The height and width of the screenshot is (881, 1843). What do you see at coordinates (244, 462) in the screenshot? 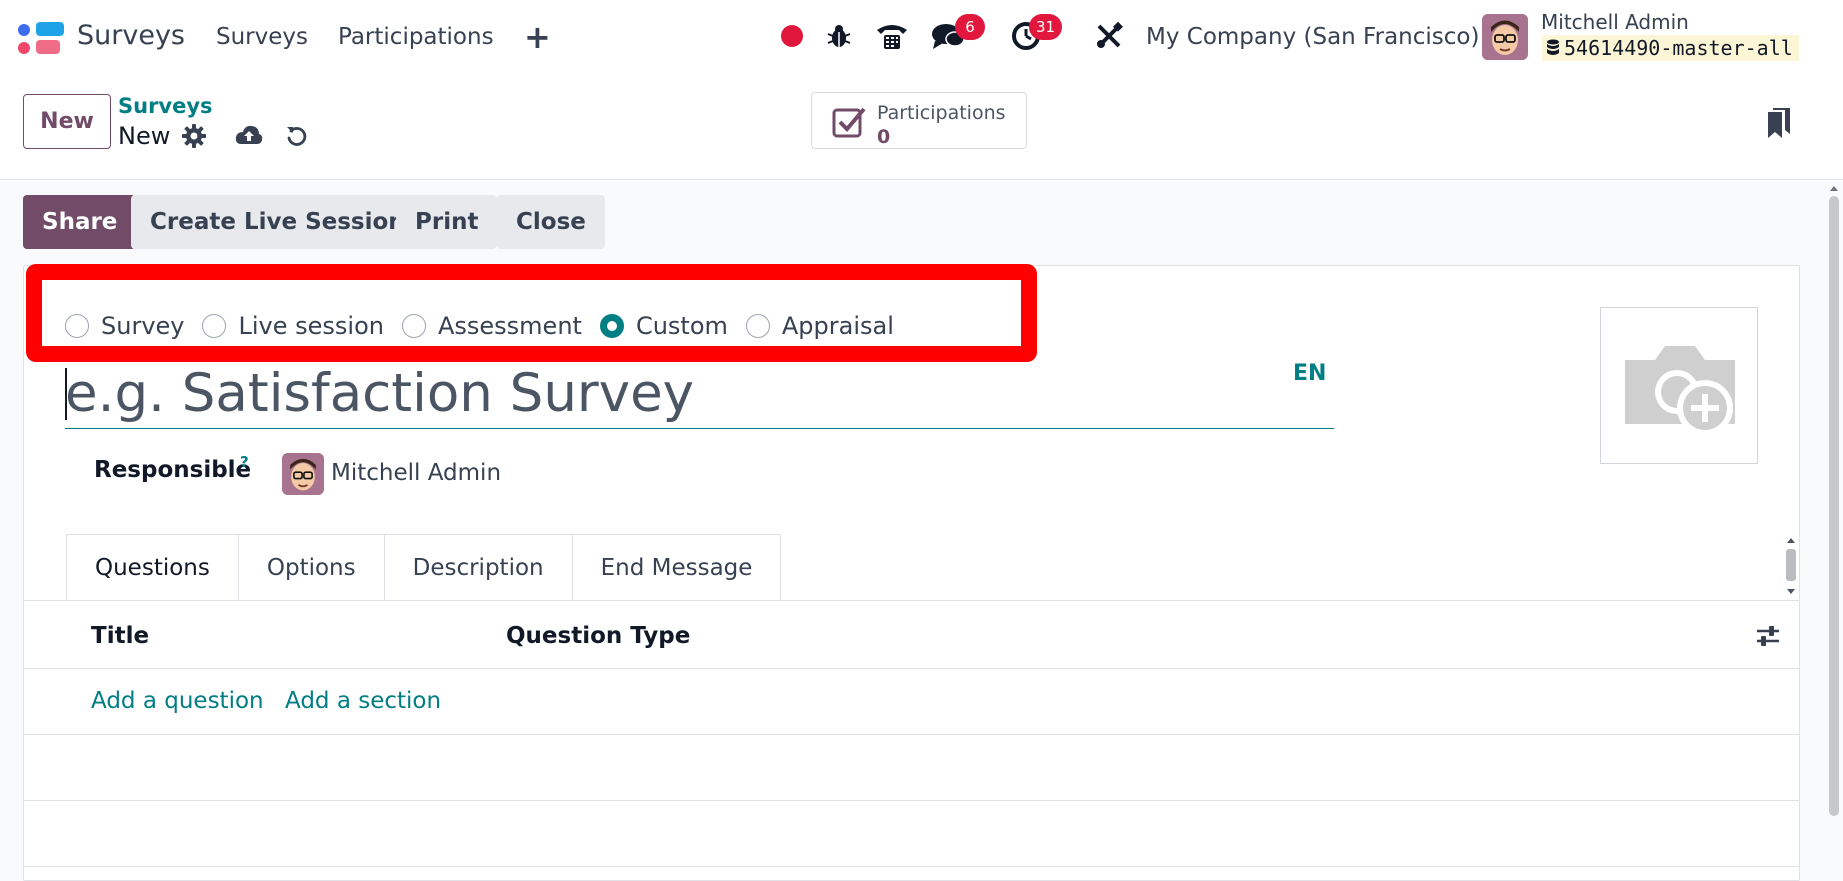
I see `help-tooltip-icon: ?` at bounding box center [244, 462].